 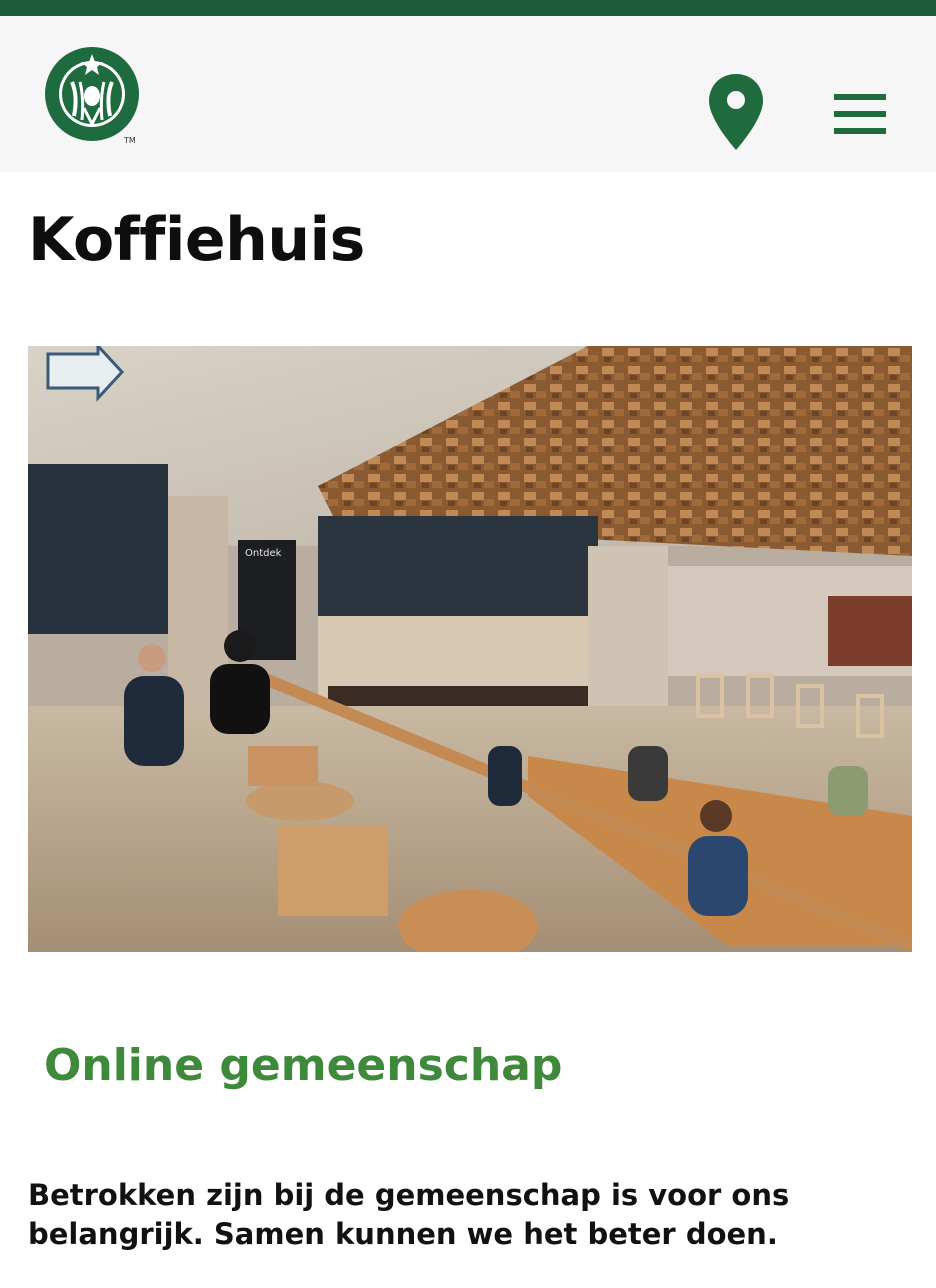 I want to click on svg-text: TM, so click(x=129, y=140).